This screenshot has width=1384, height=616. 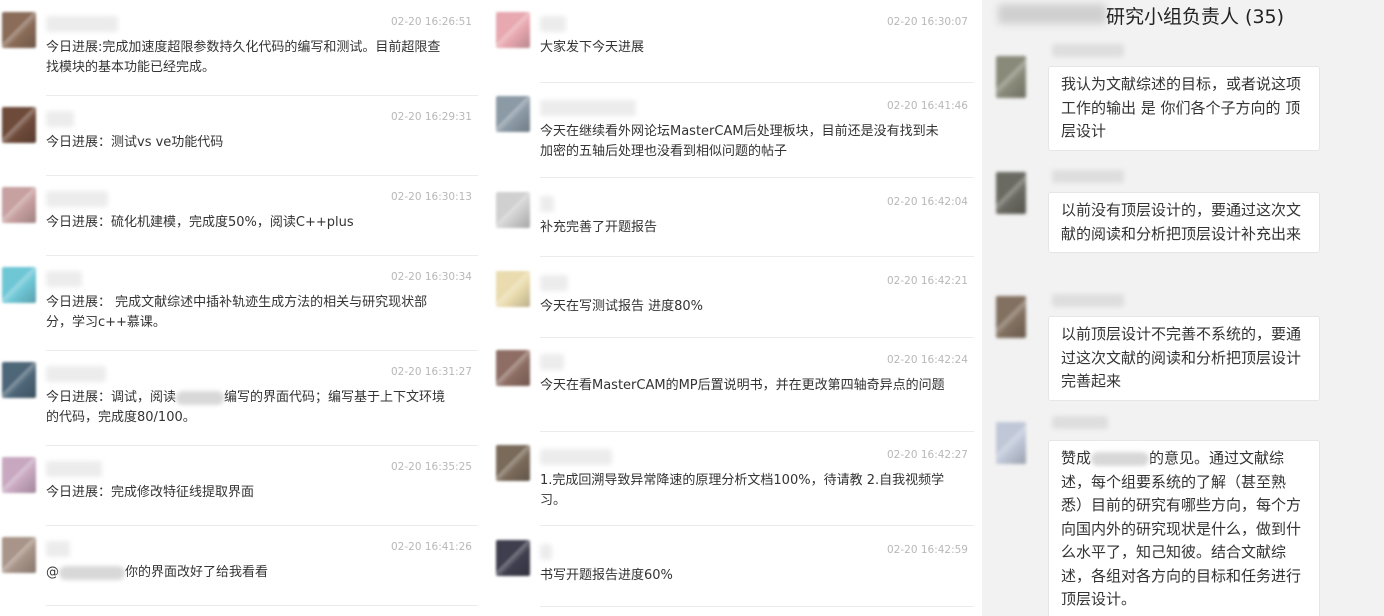 What do you see at coordinates (742, 490) in the screenshot?
I see `message-text: 1.完成回溯导致异常降速的原理分析文档100%，待请教 2.自我视频学习。` at bounding box center [742, 490].